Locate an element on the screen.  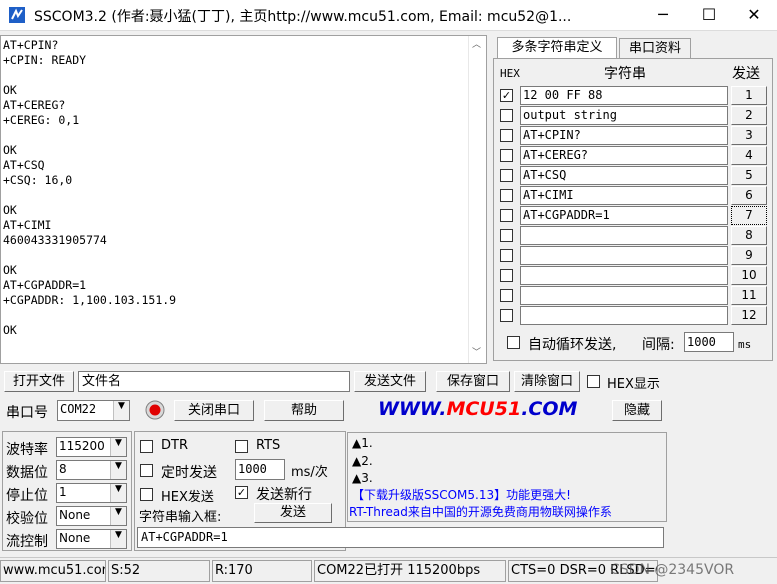
string-row-input: AT+CIMI is located at coordinates (624, 195).